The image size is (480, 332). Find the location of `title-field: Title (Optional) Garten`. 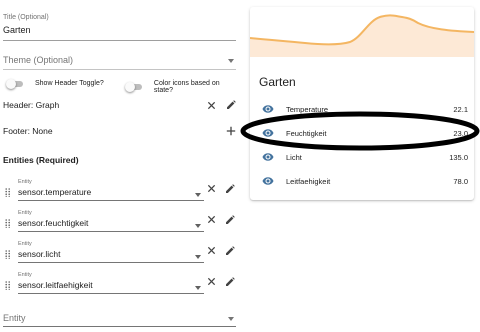

title-field: Title (Optional) Garten is located at coordinates (119, 27).